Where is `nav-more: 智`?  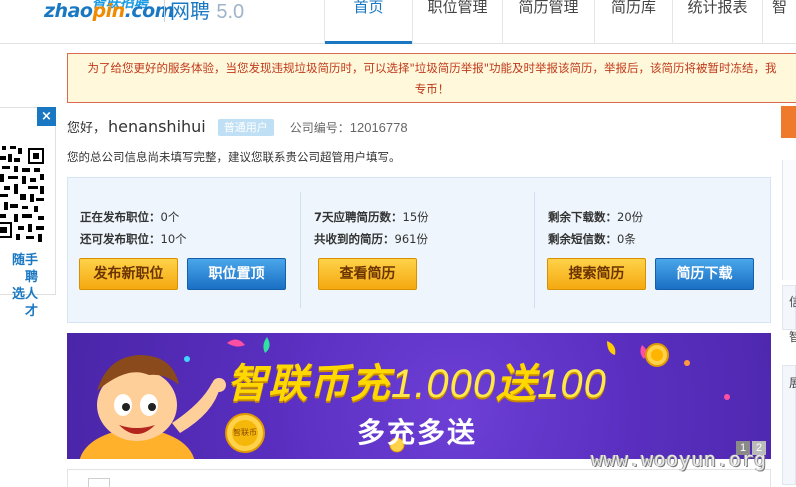
nav-more: 智 is located at coordinates (779, 22).